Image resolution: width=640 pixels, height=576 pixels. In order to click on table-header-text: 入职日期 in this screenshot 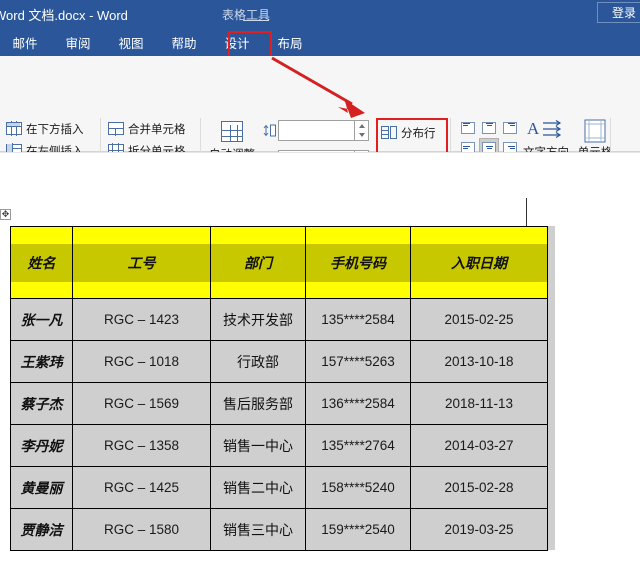, I will do `click(479, 262)`.